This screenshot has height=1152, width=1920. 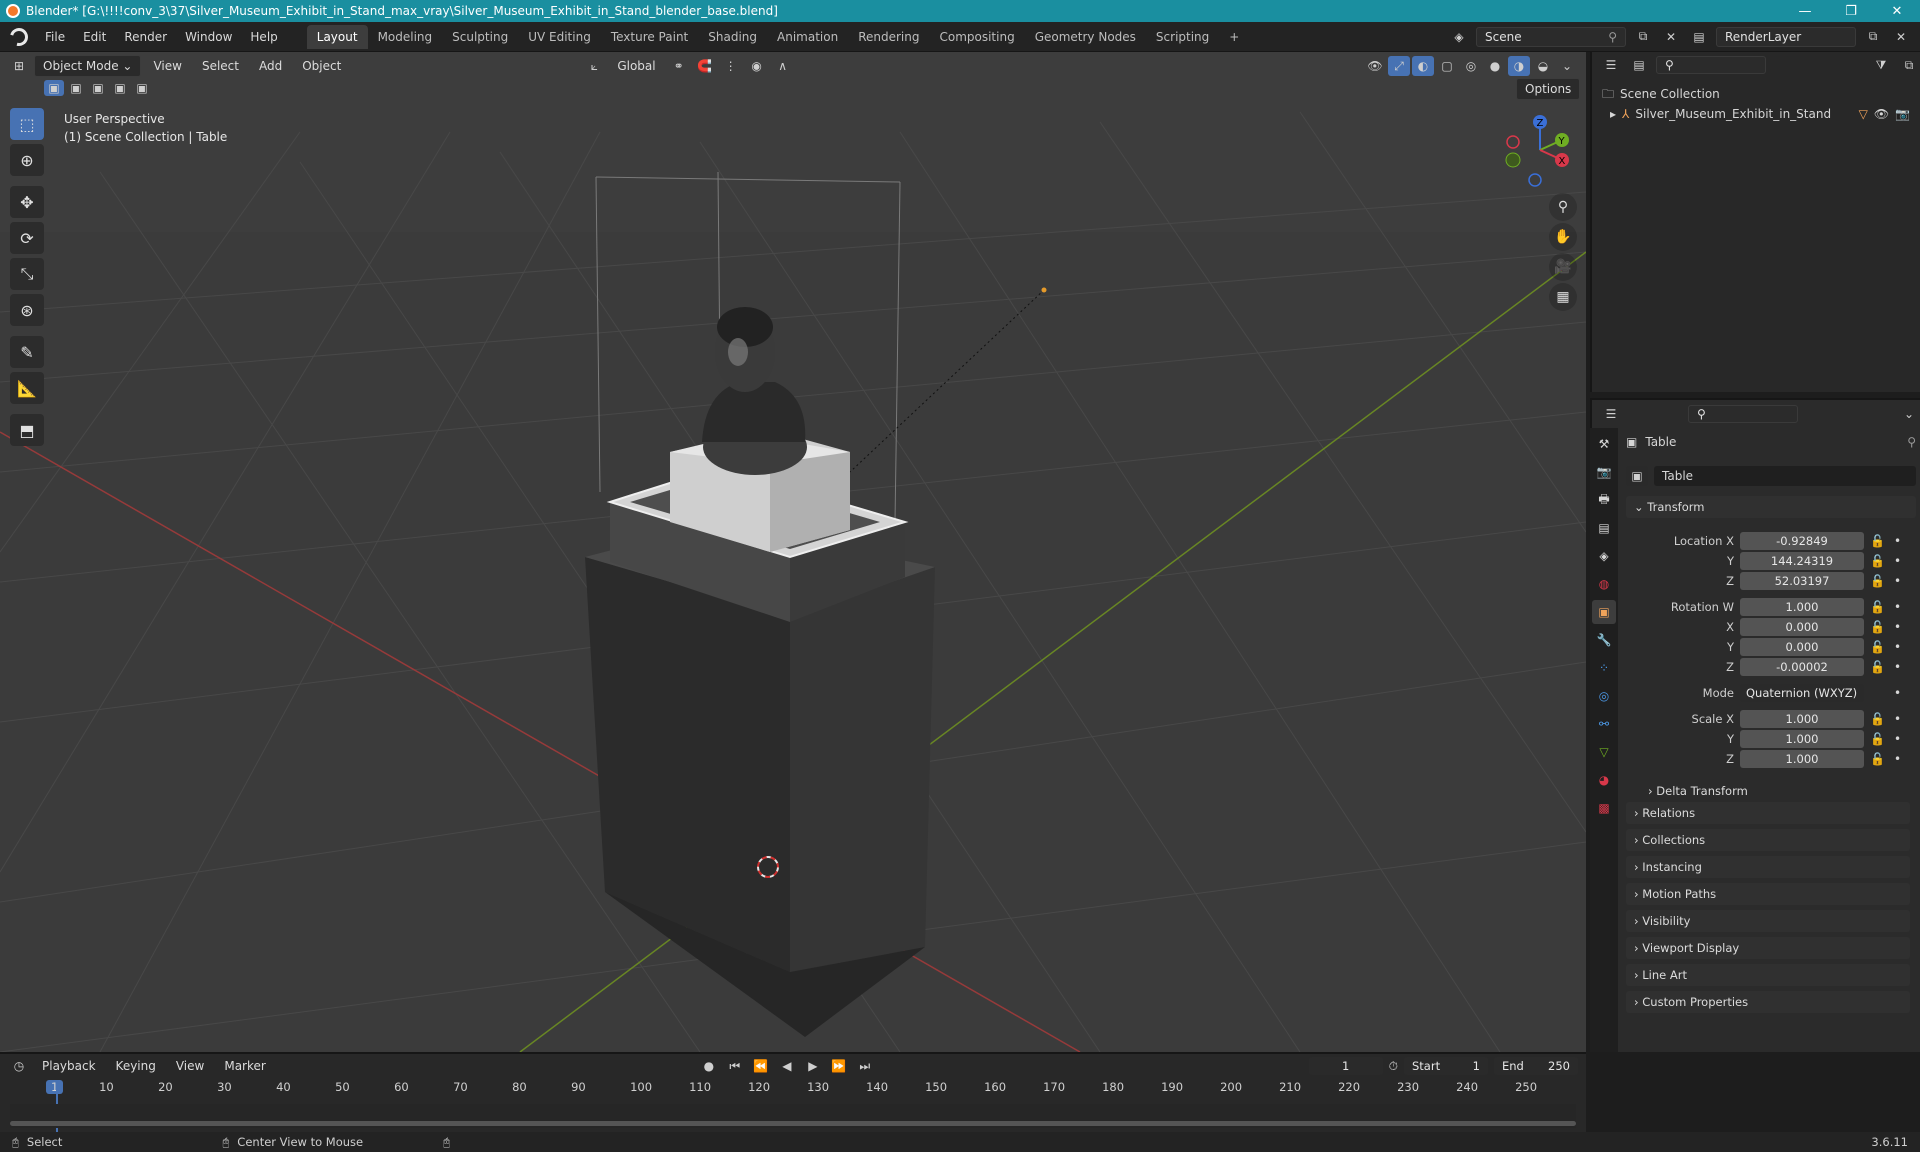 I want to click on mode-selector: Object Mode ⌄, so click(x=88, y=66).